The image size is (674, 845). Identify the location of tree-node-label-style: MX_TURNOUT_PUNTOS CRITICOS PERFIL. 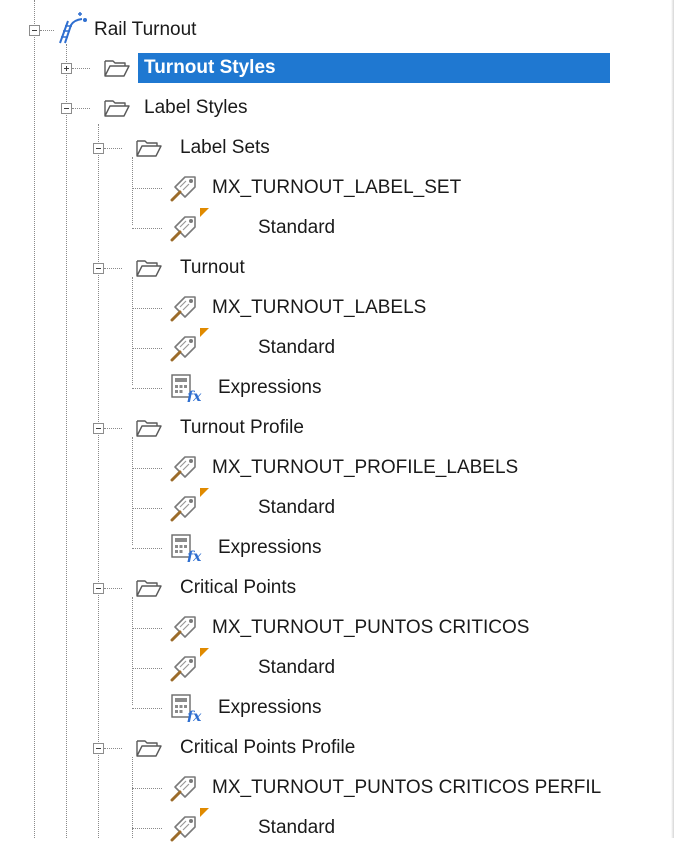
(406, 788).